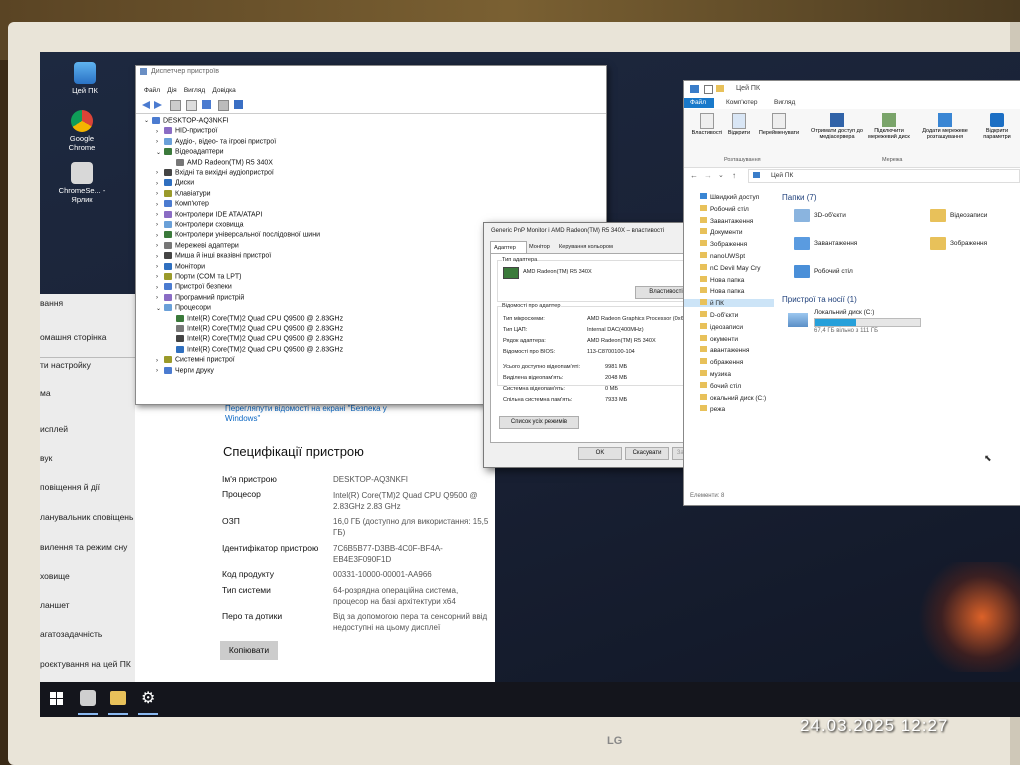  I want to click on help-icon, so click(206, 104).